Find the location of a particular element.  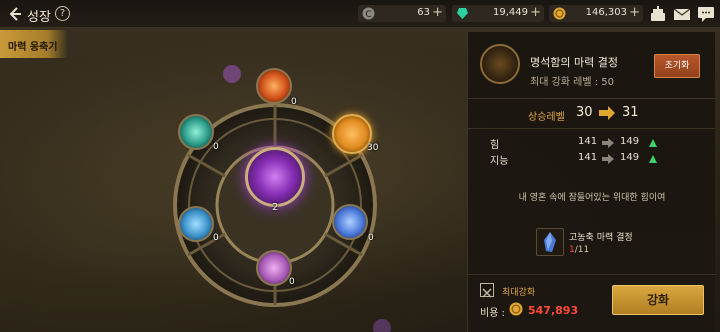

currency-c: C 63 + is located at coordinates (402, 13).